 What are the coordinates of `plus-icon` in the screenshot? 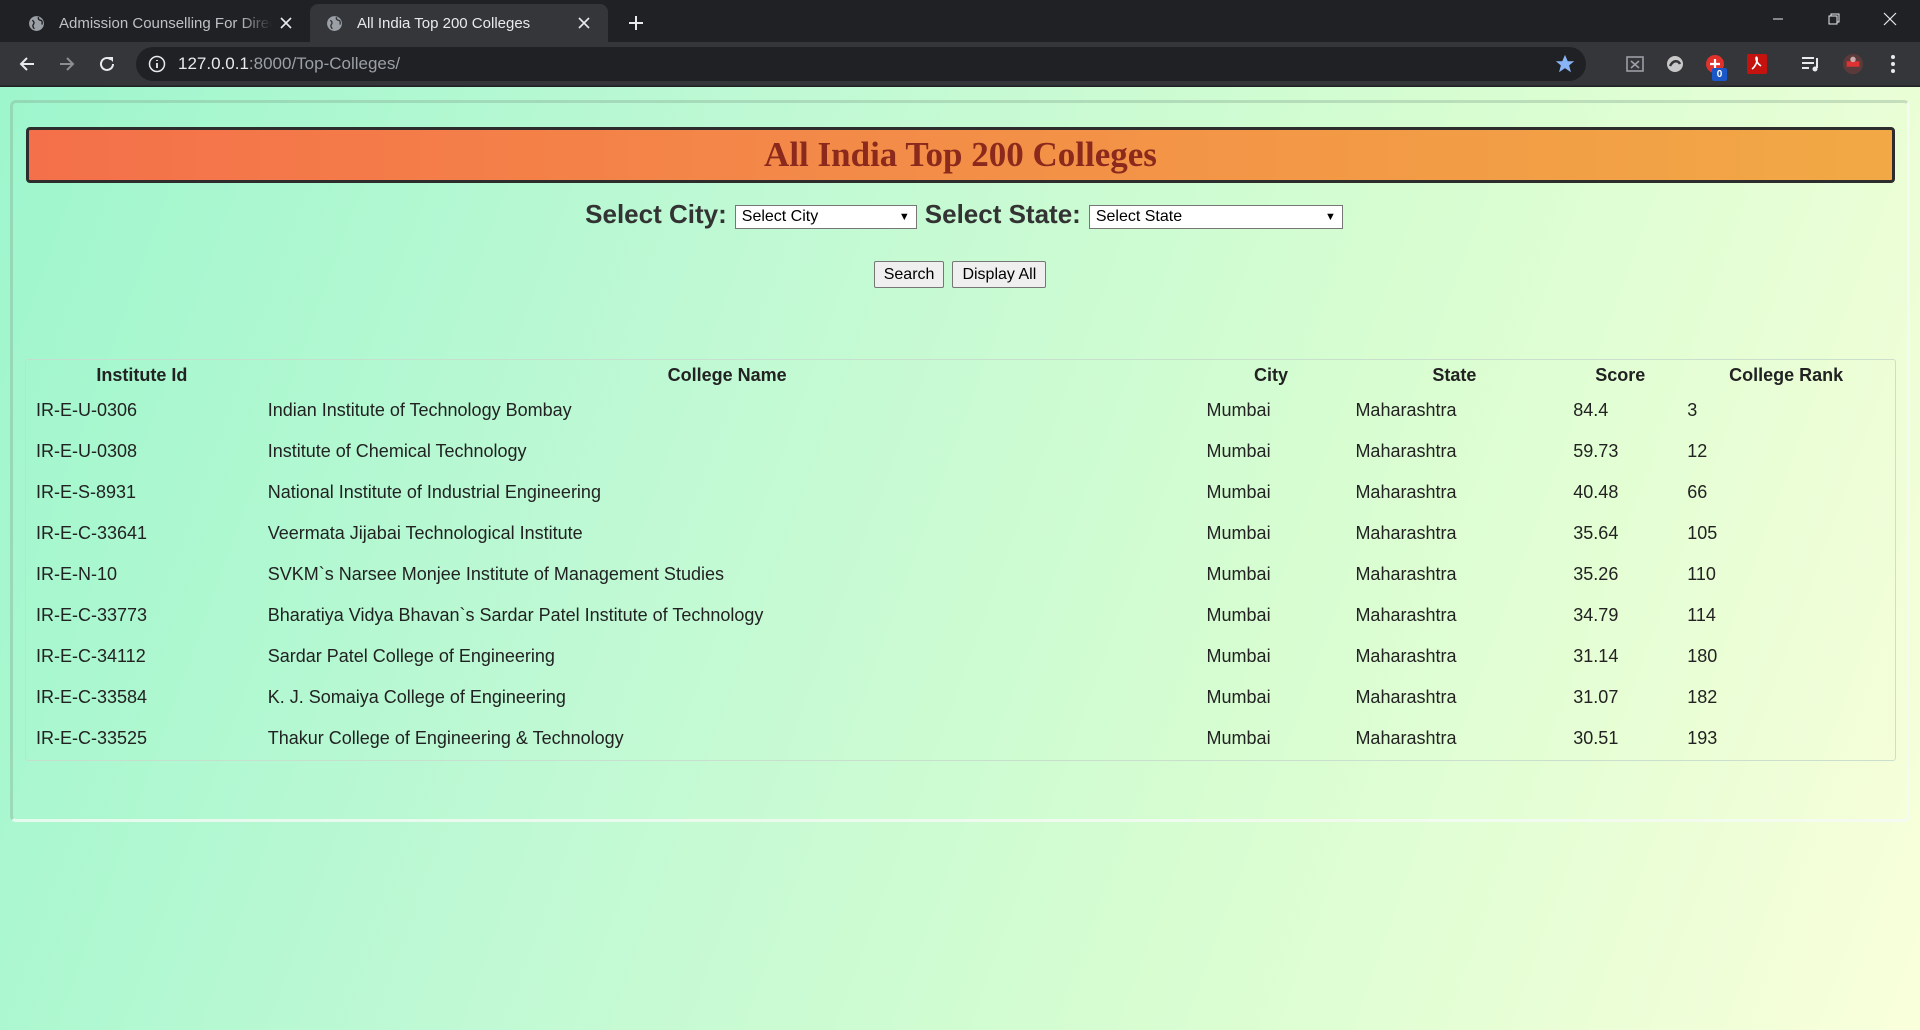 It's located at (636, 23).